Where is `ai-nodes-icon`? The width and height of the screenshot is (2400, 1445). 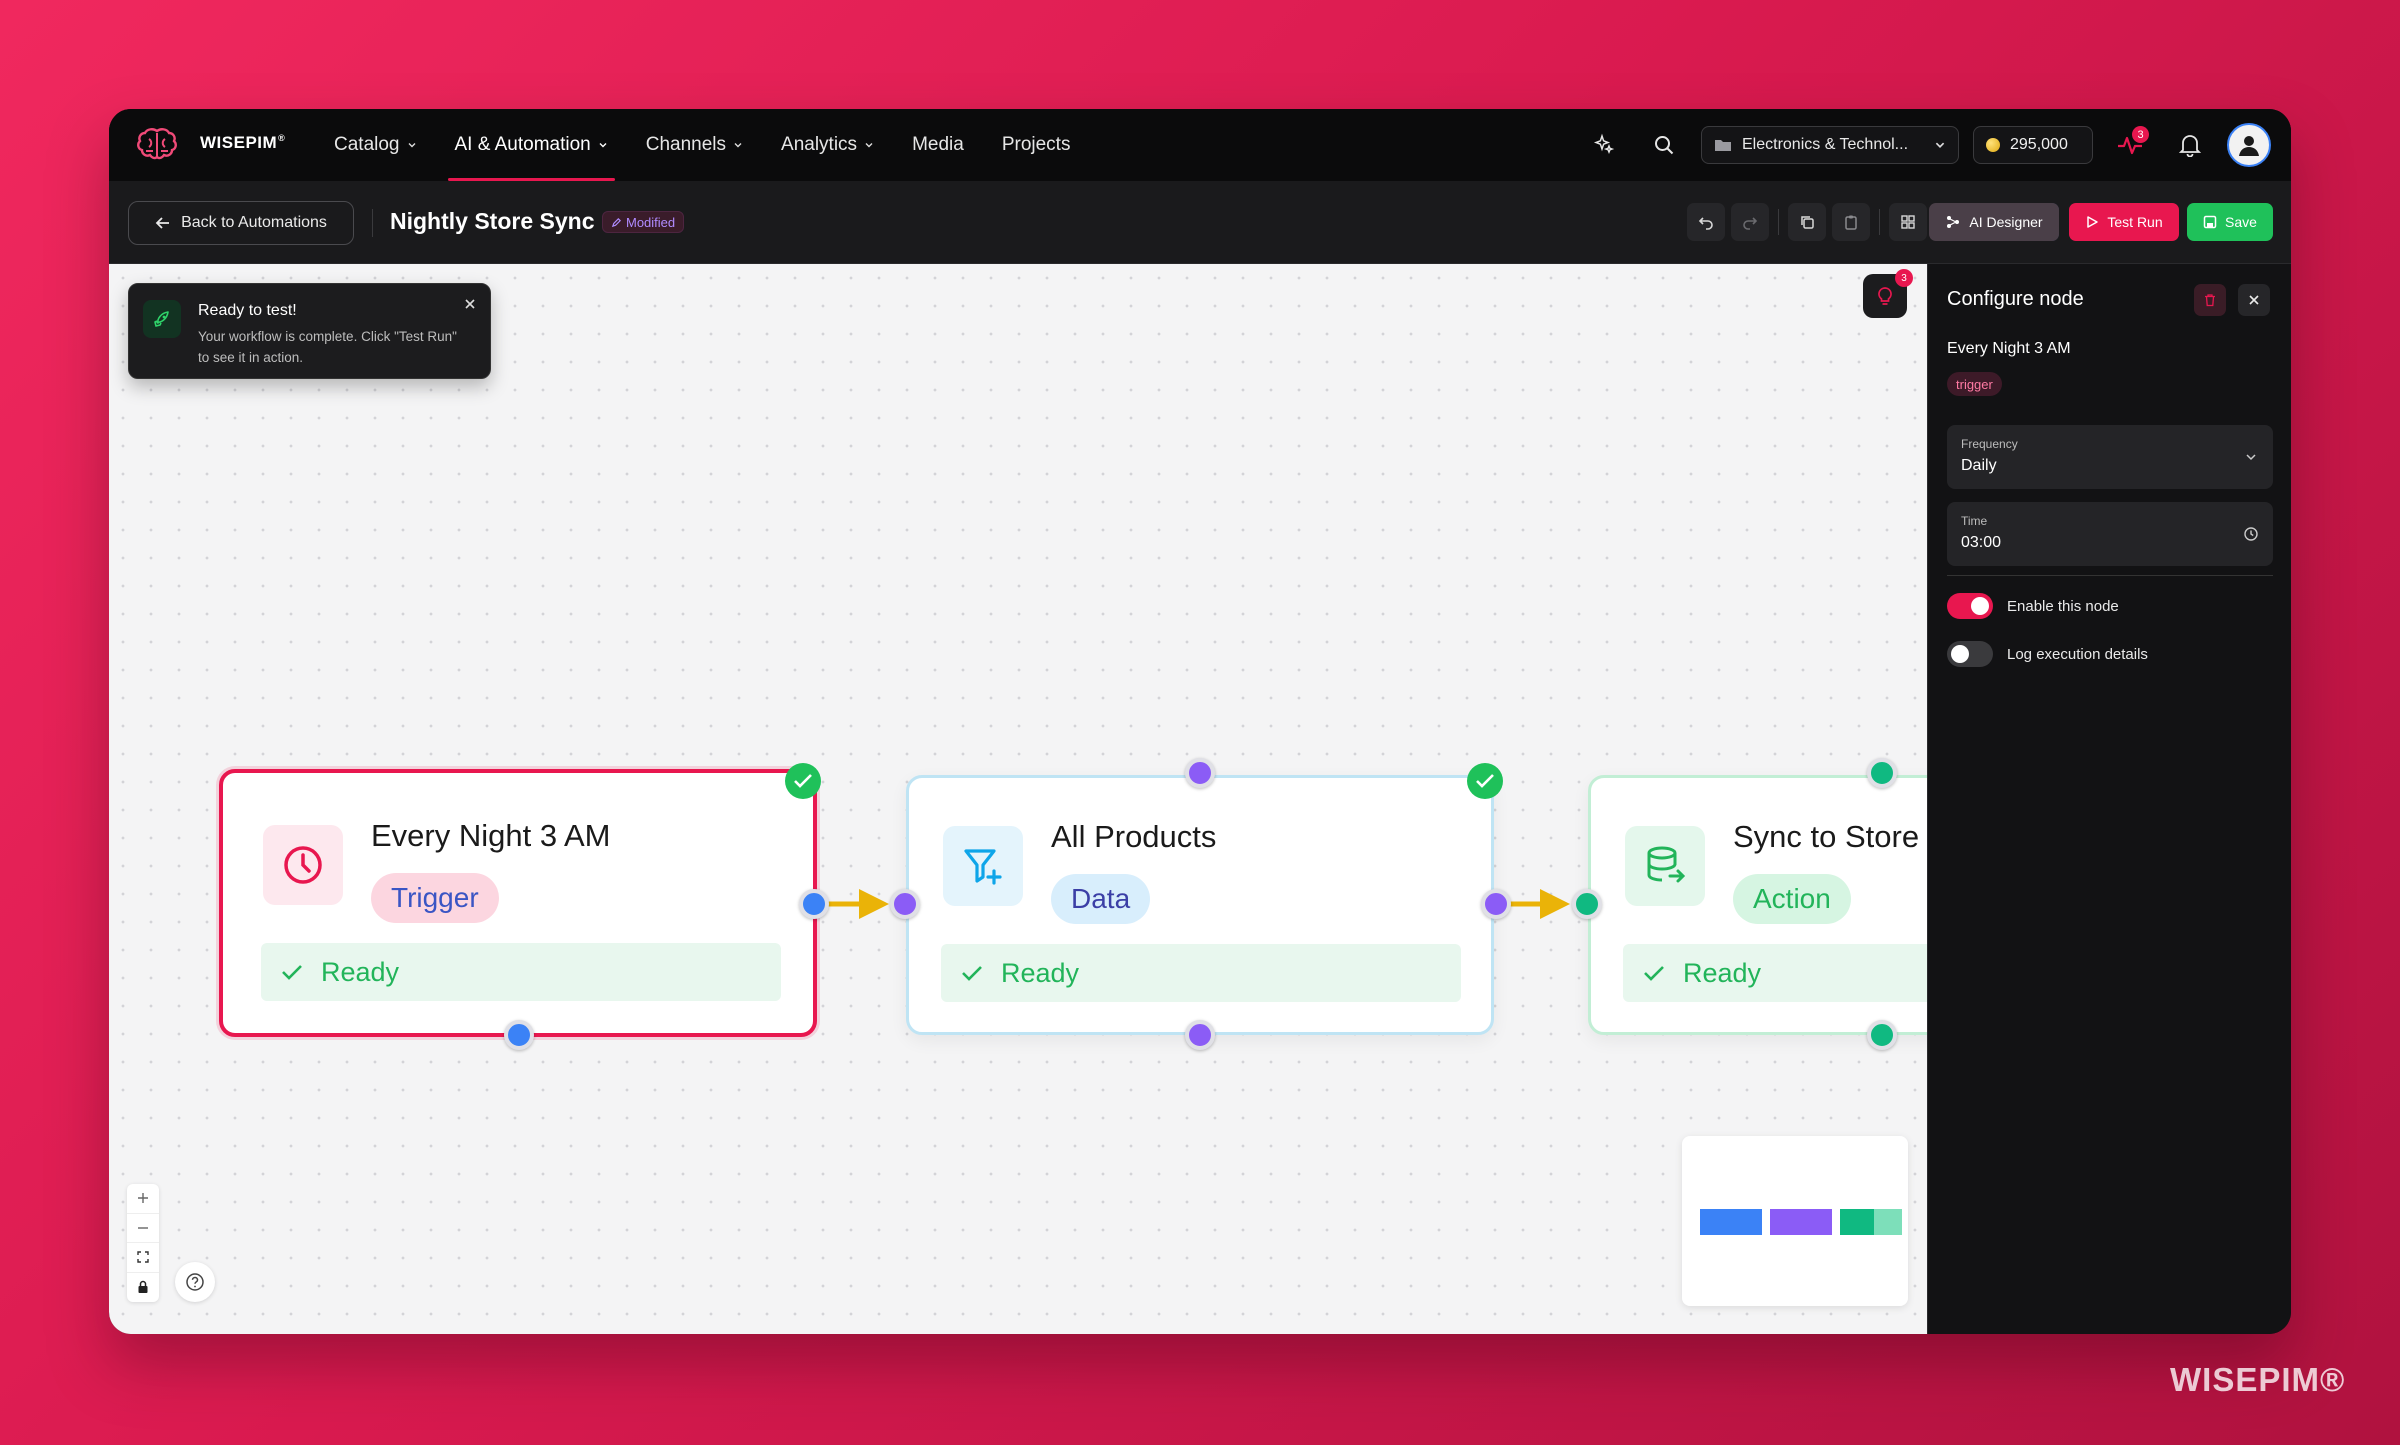 ai-nodes-icon is located at coordinates (1953, 222).